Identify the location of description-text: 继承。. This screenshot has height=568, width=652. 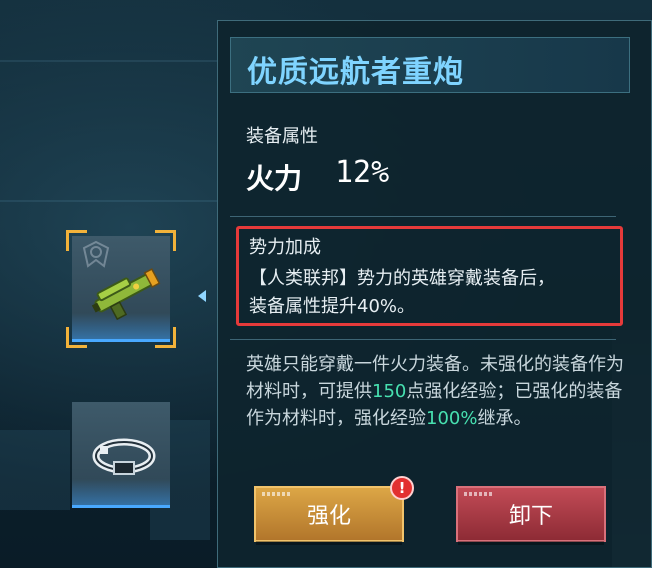
(504, 418).